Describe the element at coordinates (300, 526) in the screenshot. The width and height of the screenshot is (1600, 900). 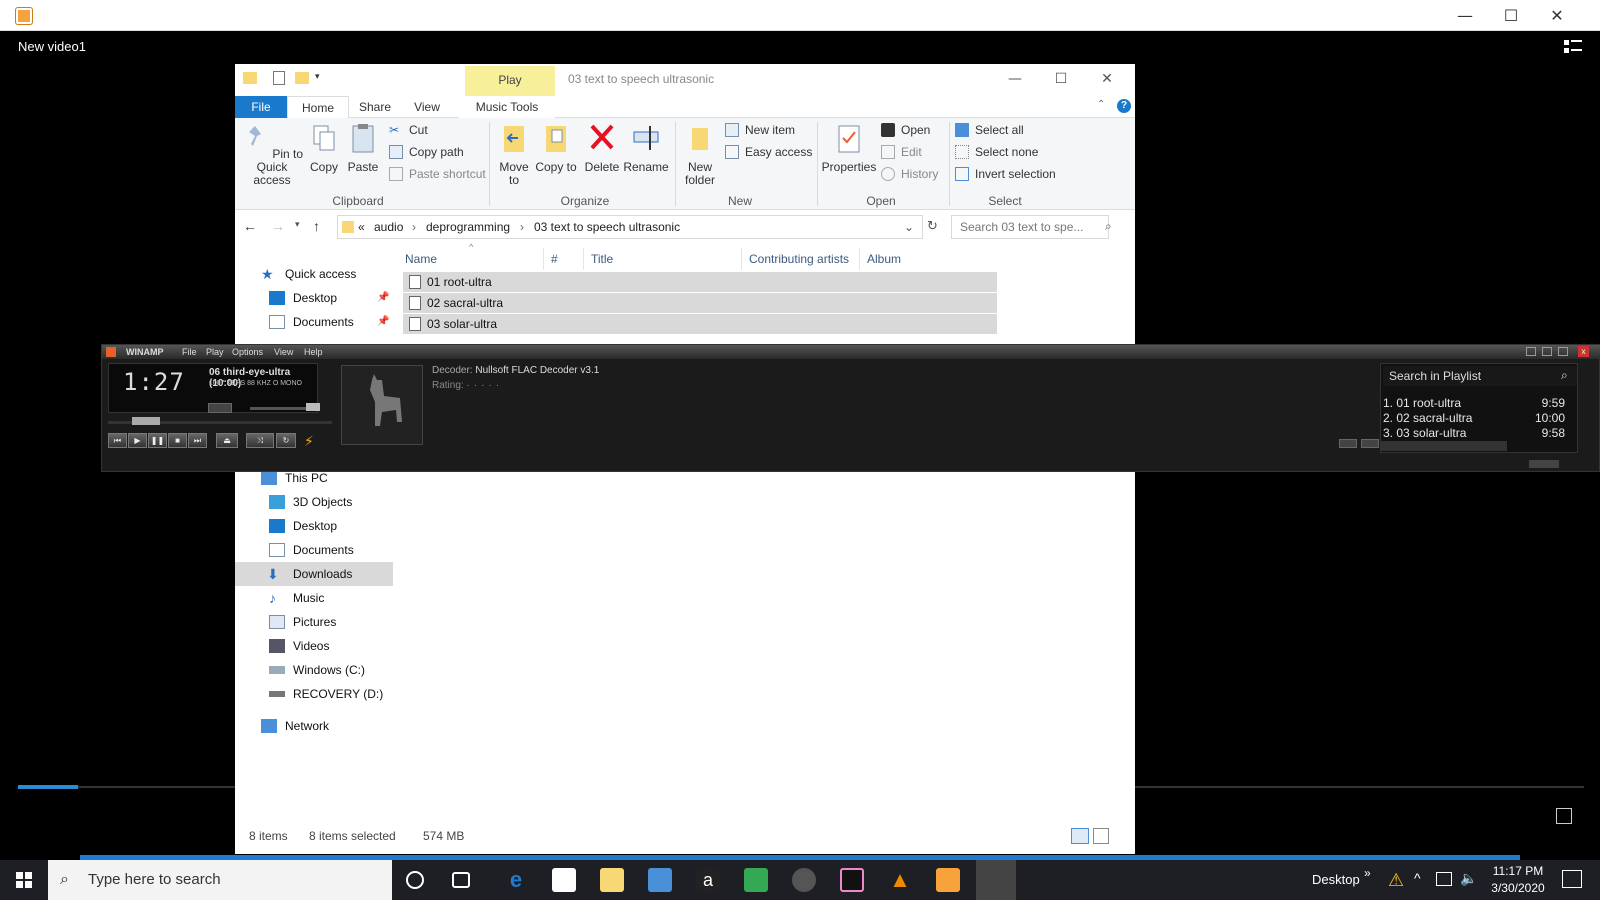
I see `nav-desktop: Desktop` at that location.